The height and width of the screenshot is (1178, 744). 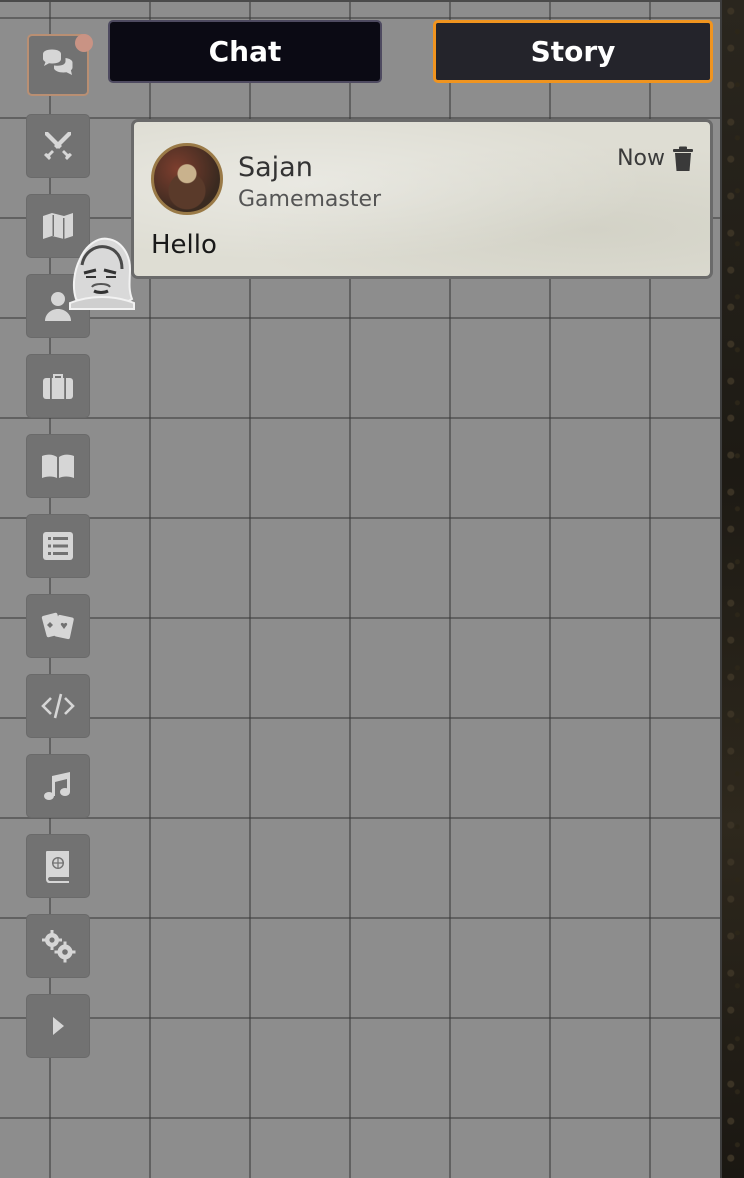 I want to click on sidebar-item-items, so click(x=58, y=386).